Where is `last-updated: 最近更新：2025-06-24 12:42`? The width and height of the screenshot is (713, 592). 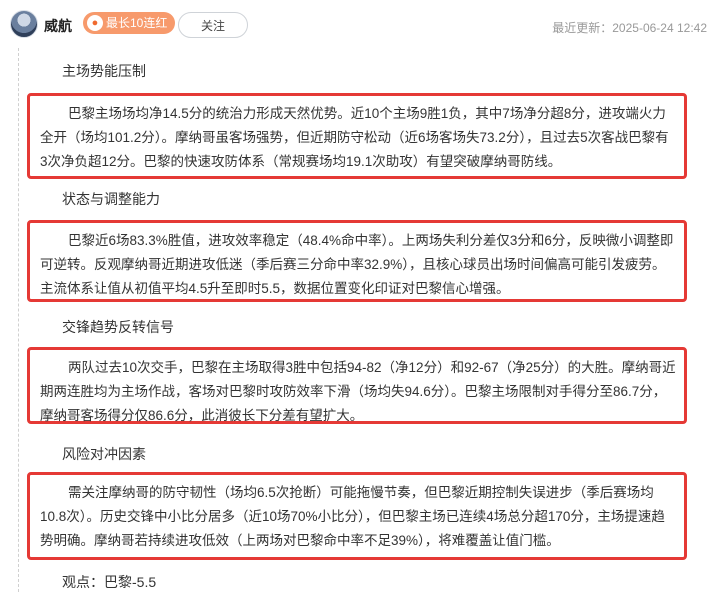 last-updated: 最近更新：2025-06-24 12:42 is located at coordinates (629, 28).